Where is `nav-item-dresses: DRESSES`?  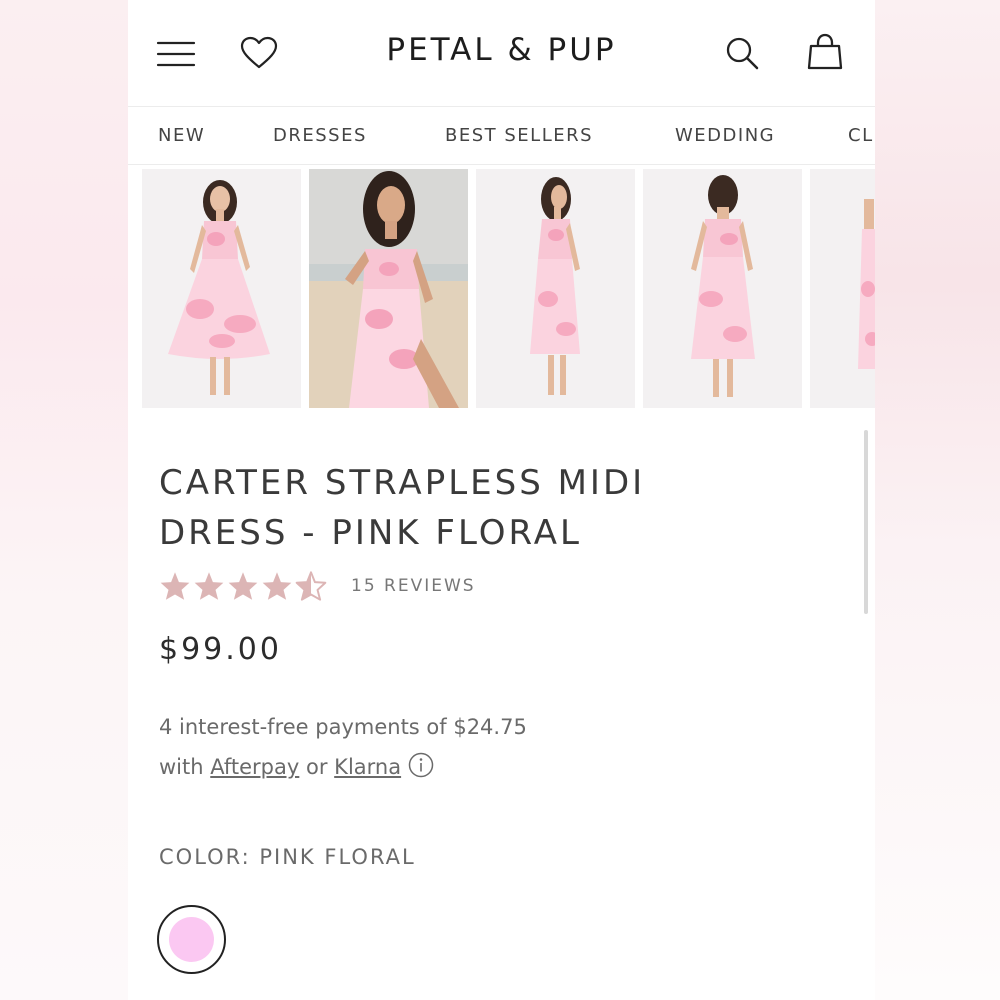 nav-item-dresses: DRESSES is located at coordinates (320, 135).